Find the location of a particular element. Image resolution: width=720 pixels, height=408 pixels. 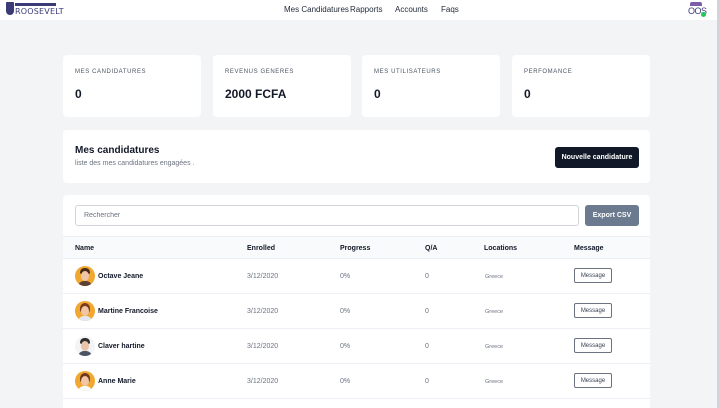

column-header-enrolled: Enrolled is located at coordinates (261, 248).